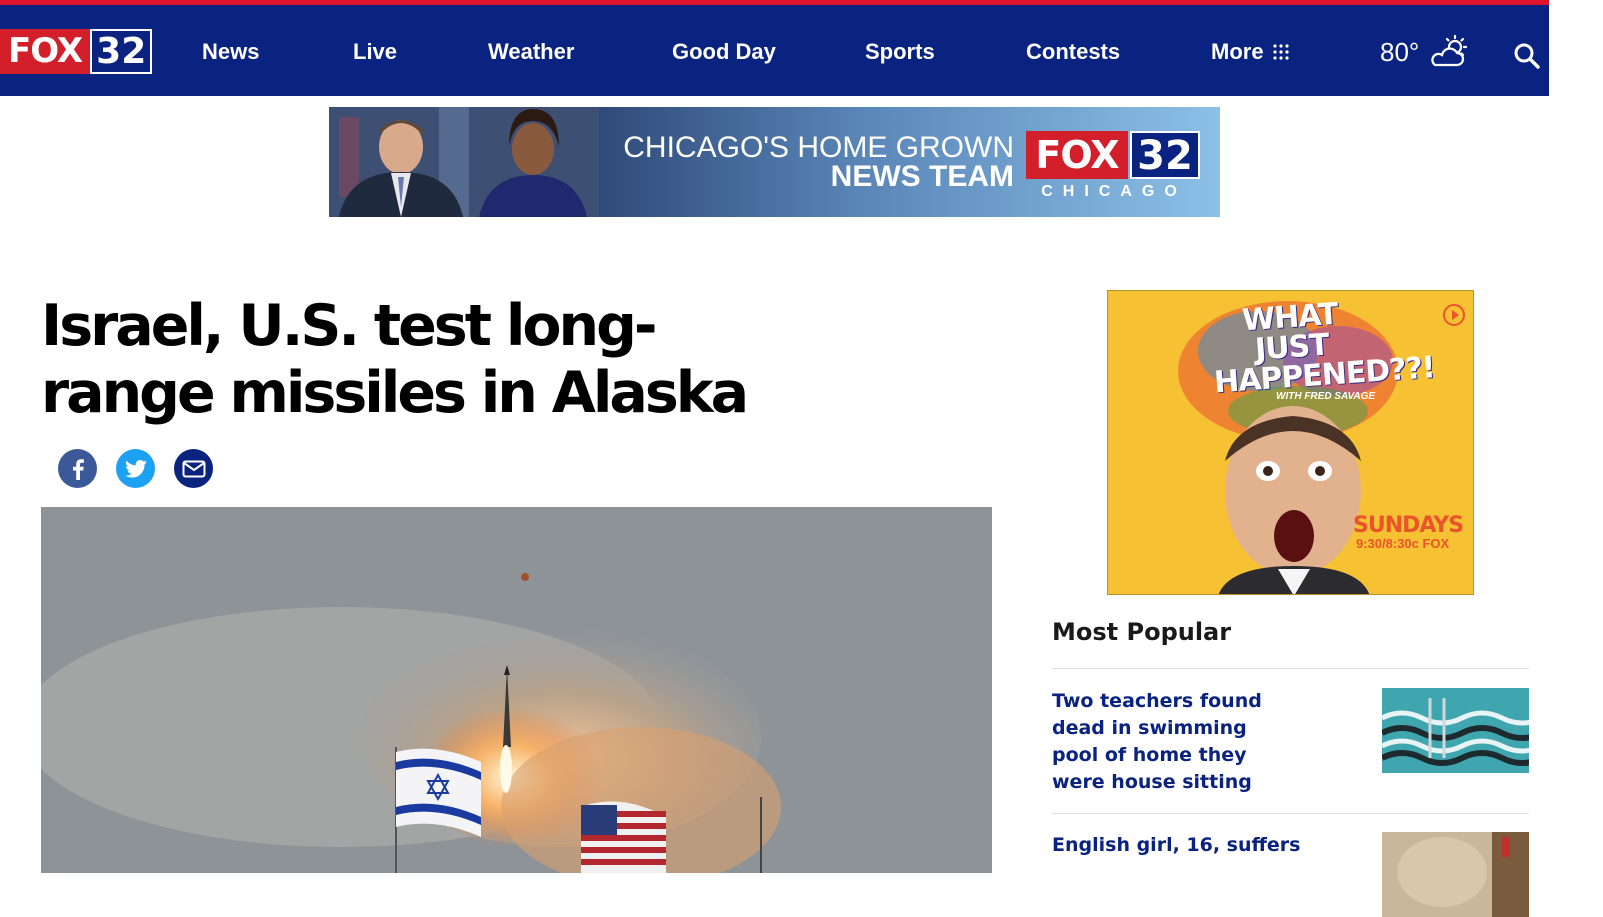  Describe the element at coordinates (1408, 525) in the screenshot. I see `ad-schedule-day: SUNDAYS` at that location.